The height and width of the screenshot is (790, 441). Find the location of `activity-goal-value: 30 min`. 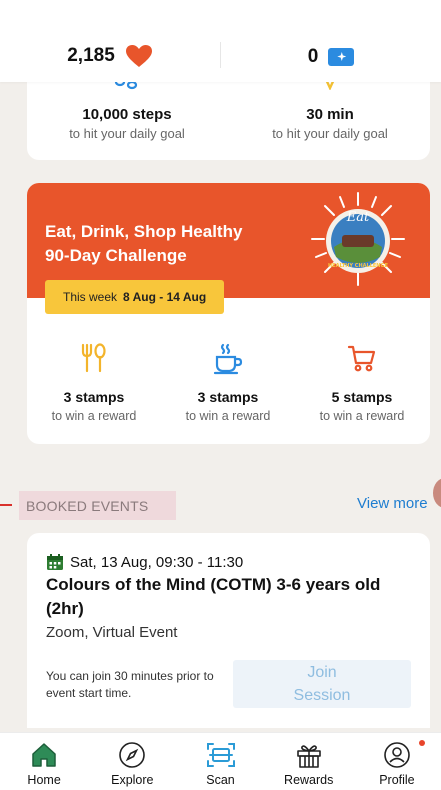

activity-goal-value: 30 min is located at coordinates (330, 114).